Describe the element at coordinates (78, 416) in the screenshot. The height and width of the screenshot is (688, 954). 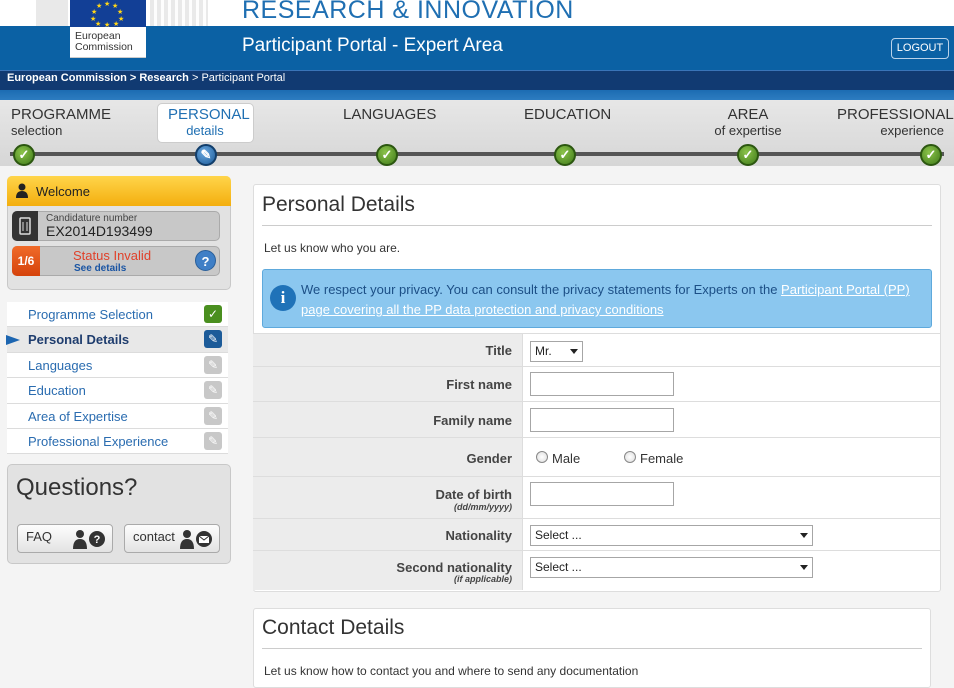
I see `sidebar-item-label: Area of Expertise` at that location.